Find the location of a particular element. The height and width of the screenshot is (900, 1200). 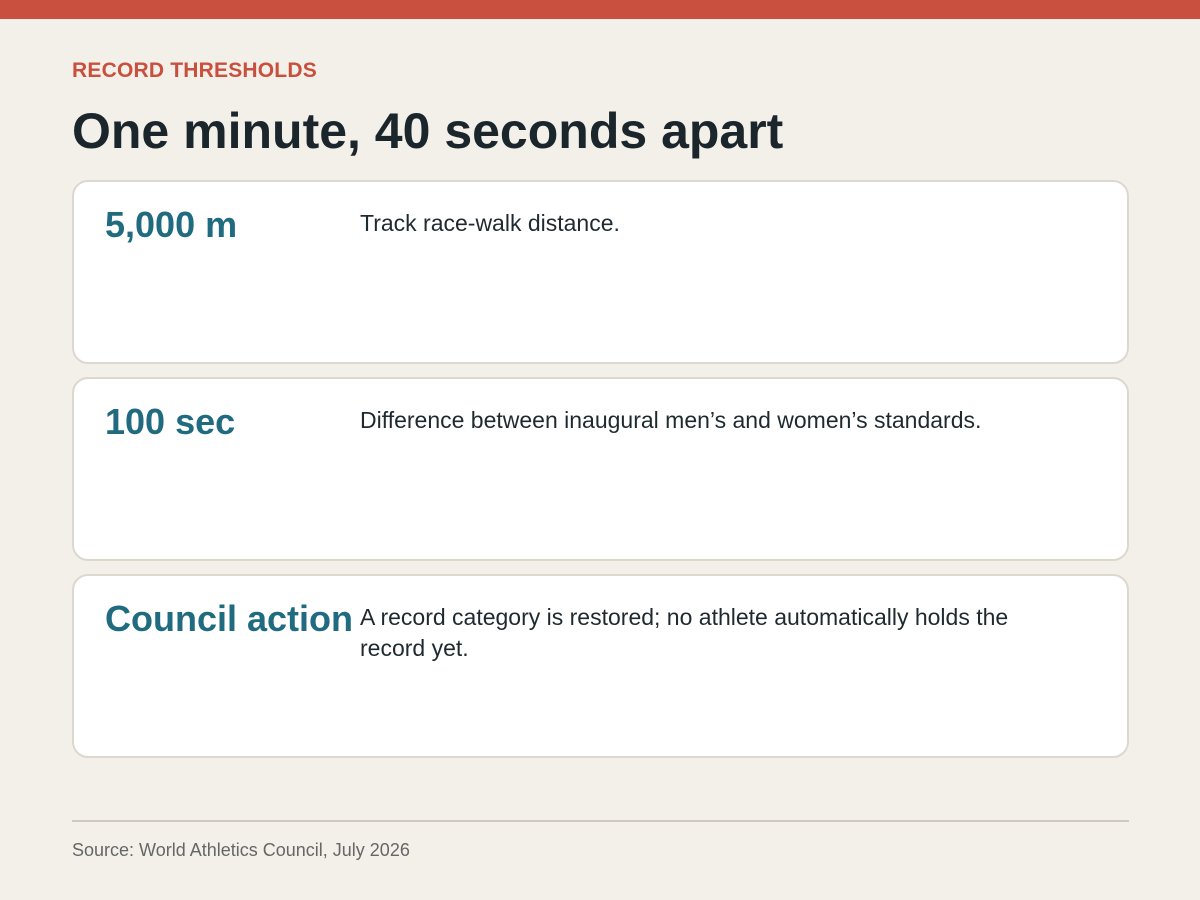

footer-divider is located at coordinates (600, 821).